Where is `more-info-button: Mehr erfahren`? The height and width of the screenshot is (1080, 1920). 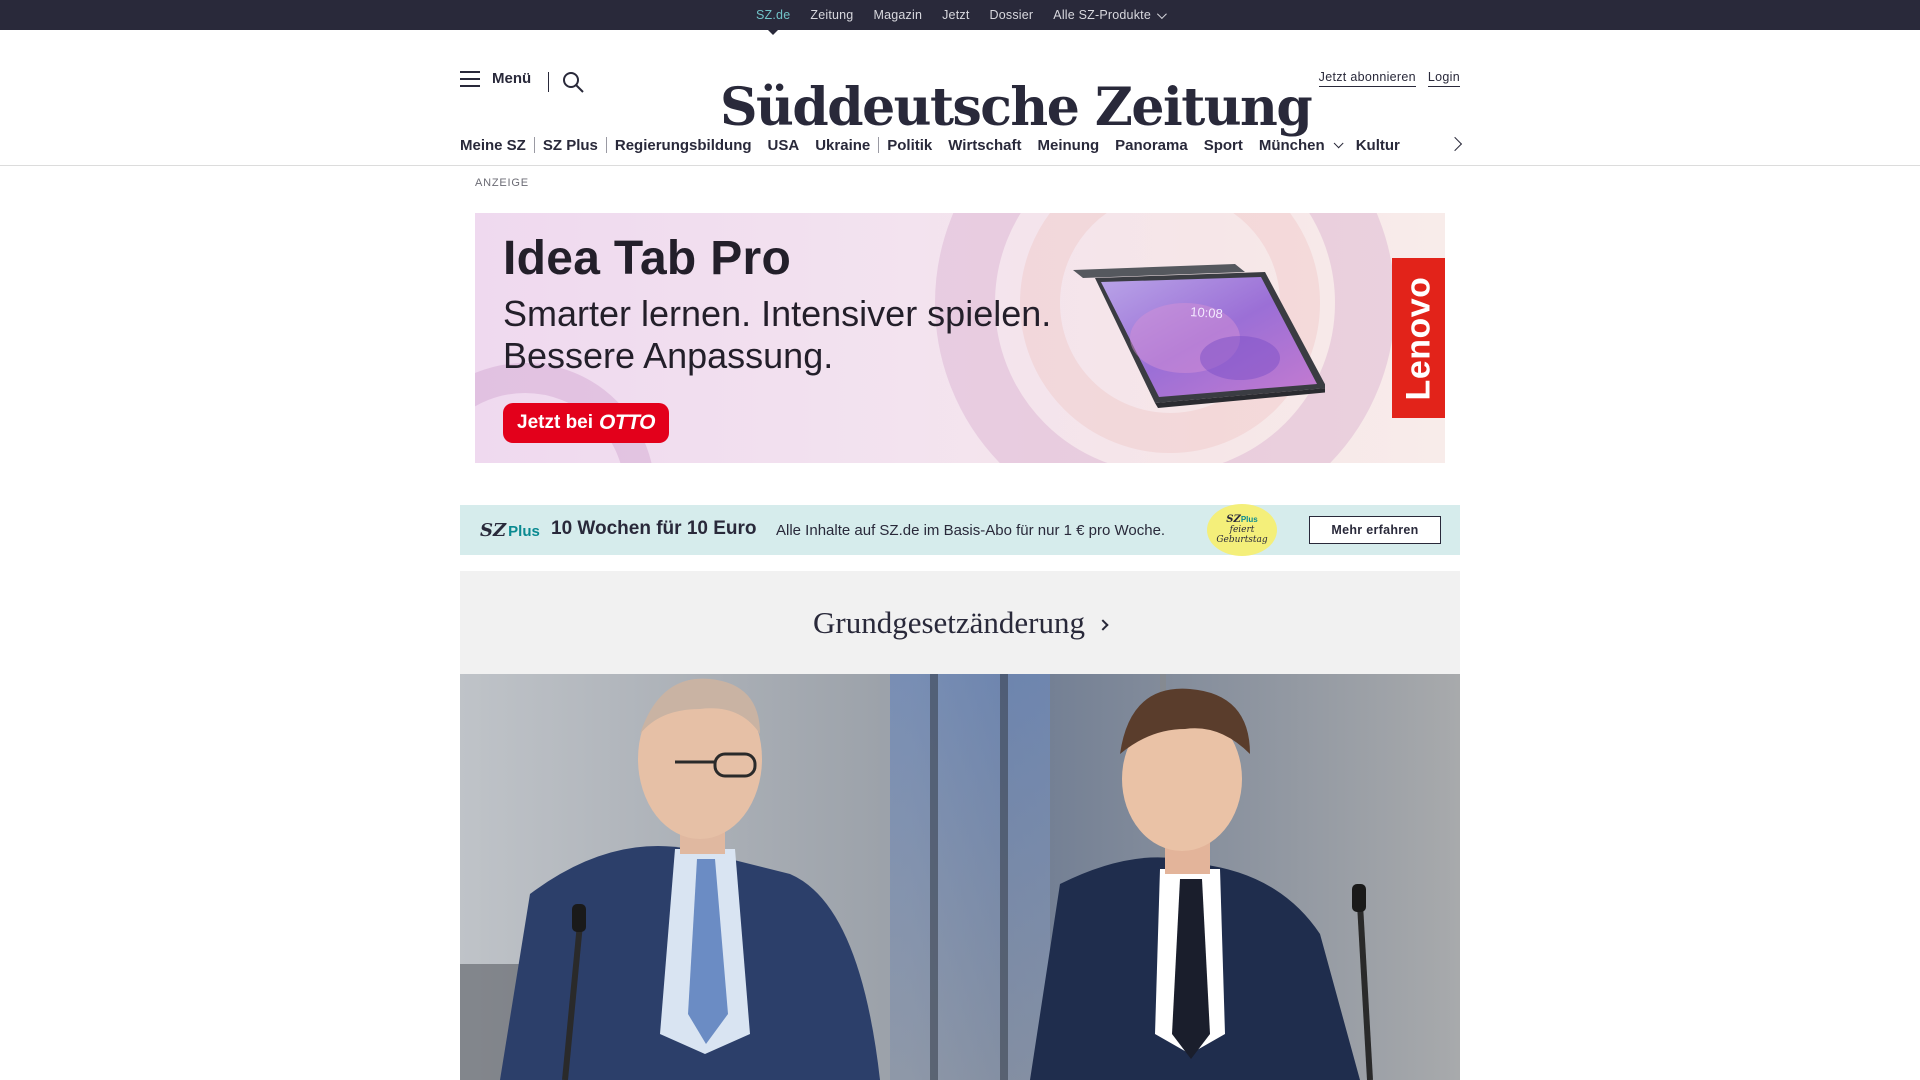
more-info-button: Mehr erfahren is located at coordinates (1375, 530).